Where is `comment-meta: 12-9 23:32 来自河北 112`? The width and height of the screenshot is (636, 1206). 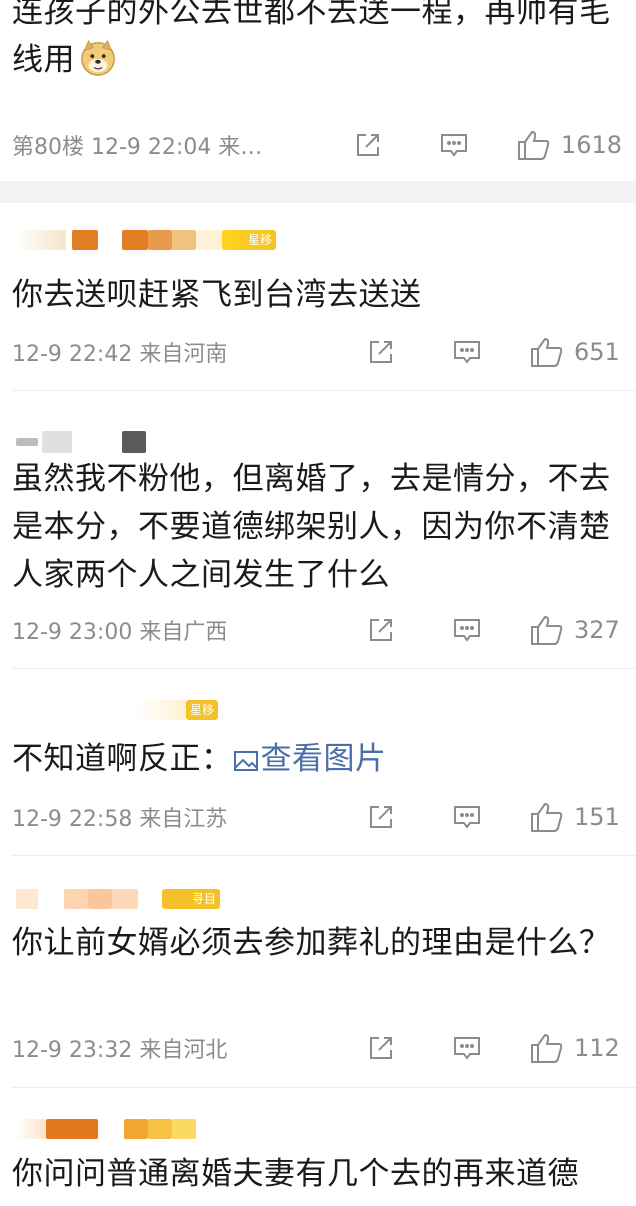
comment-meta: 12-9 23:32 来自河北 112 is located at coordinates (317, 1048).